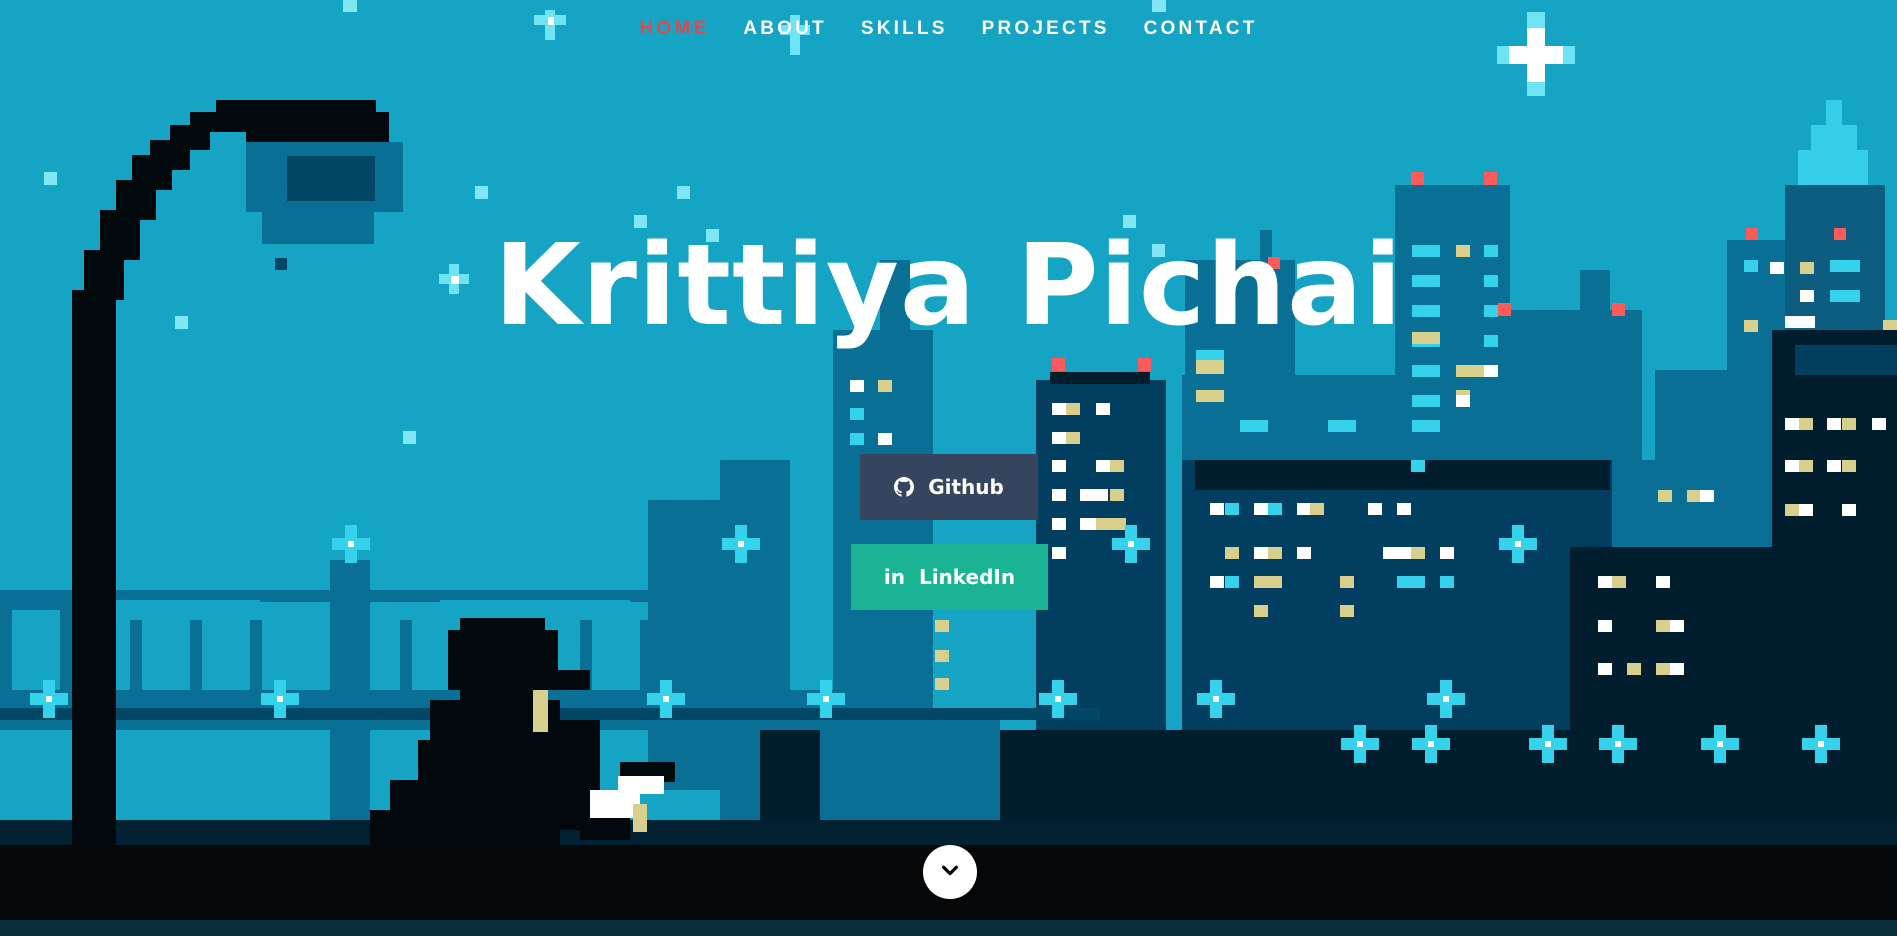  I want to click on nav-item-contact: CONTACT, so click(1201, 29).